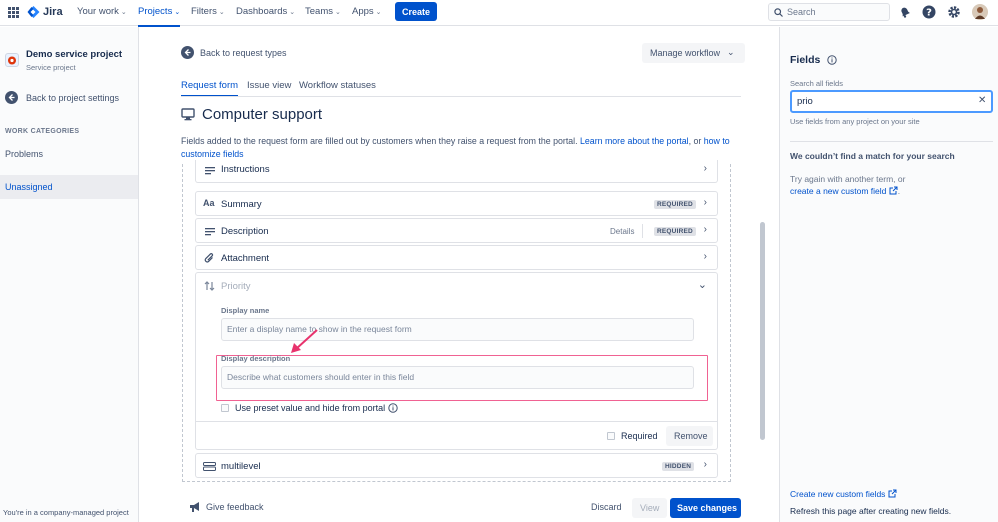 This screenshot has height=522, width=998. I want to click on create-custom-fields-link: Create new custom fields, so click(843, 494).